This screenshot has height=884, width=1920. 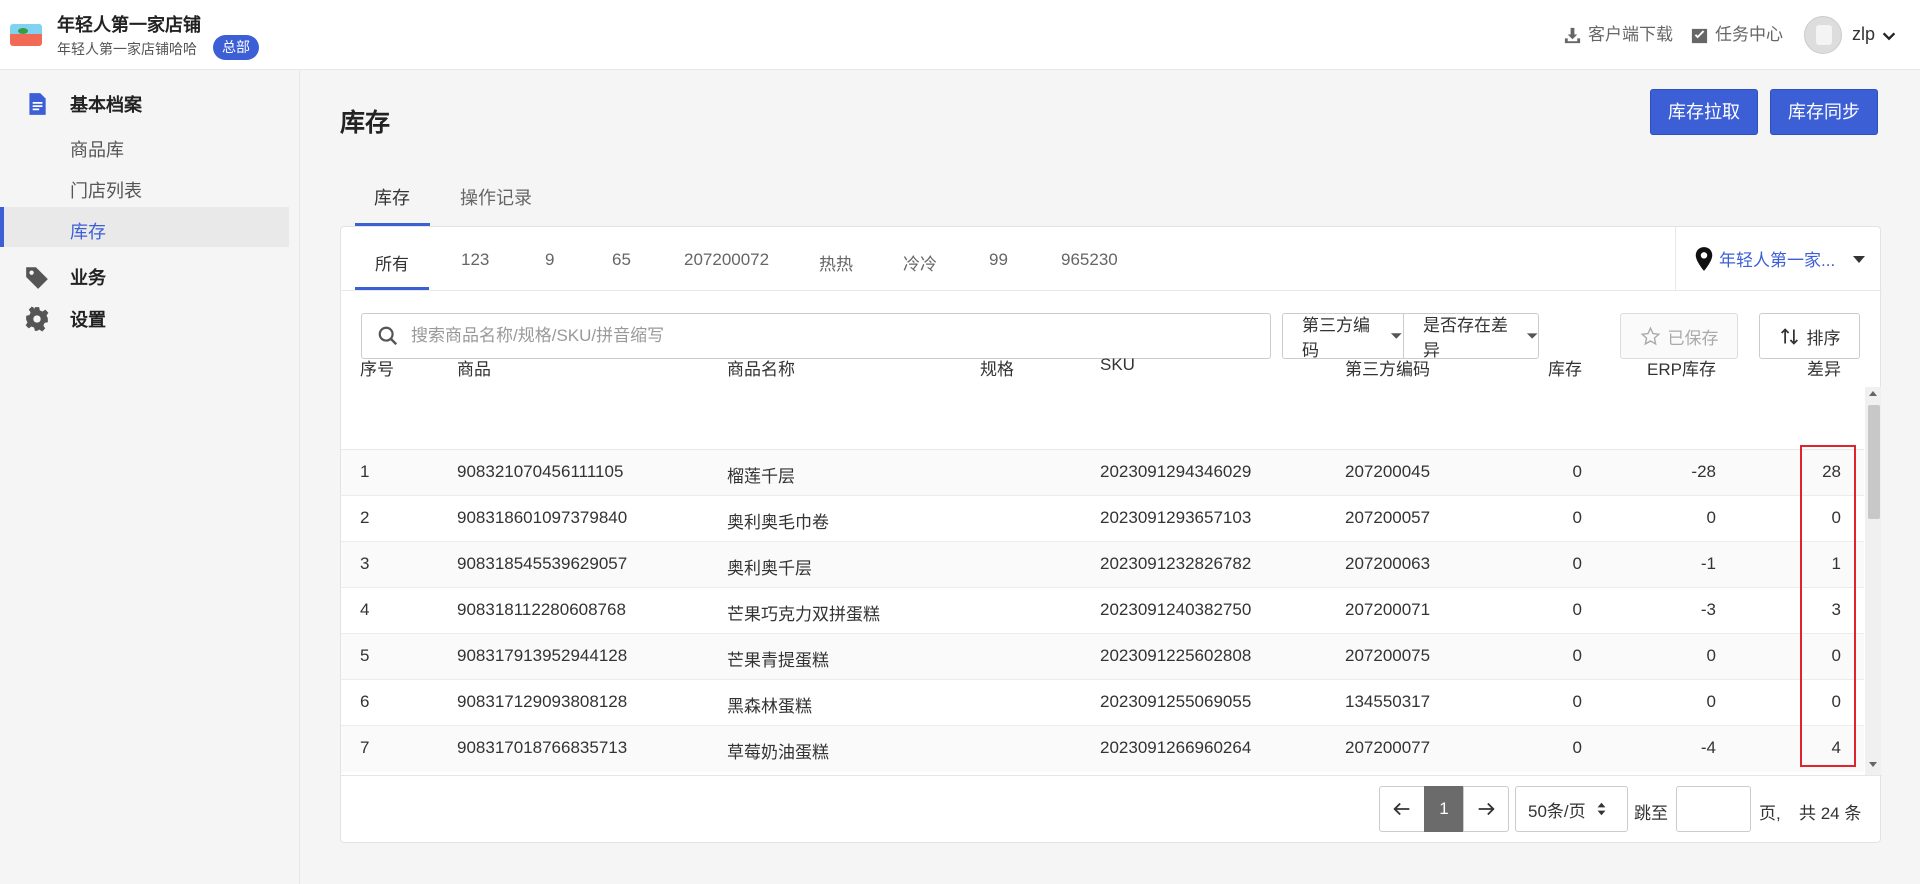 I want to click on cell-index: 2, so click(x=365, y=517).